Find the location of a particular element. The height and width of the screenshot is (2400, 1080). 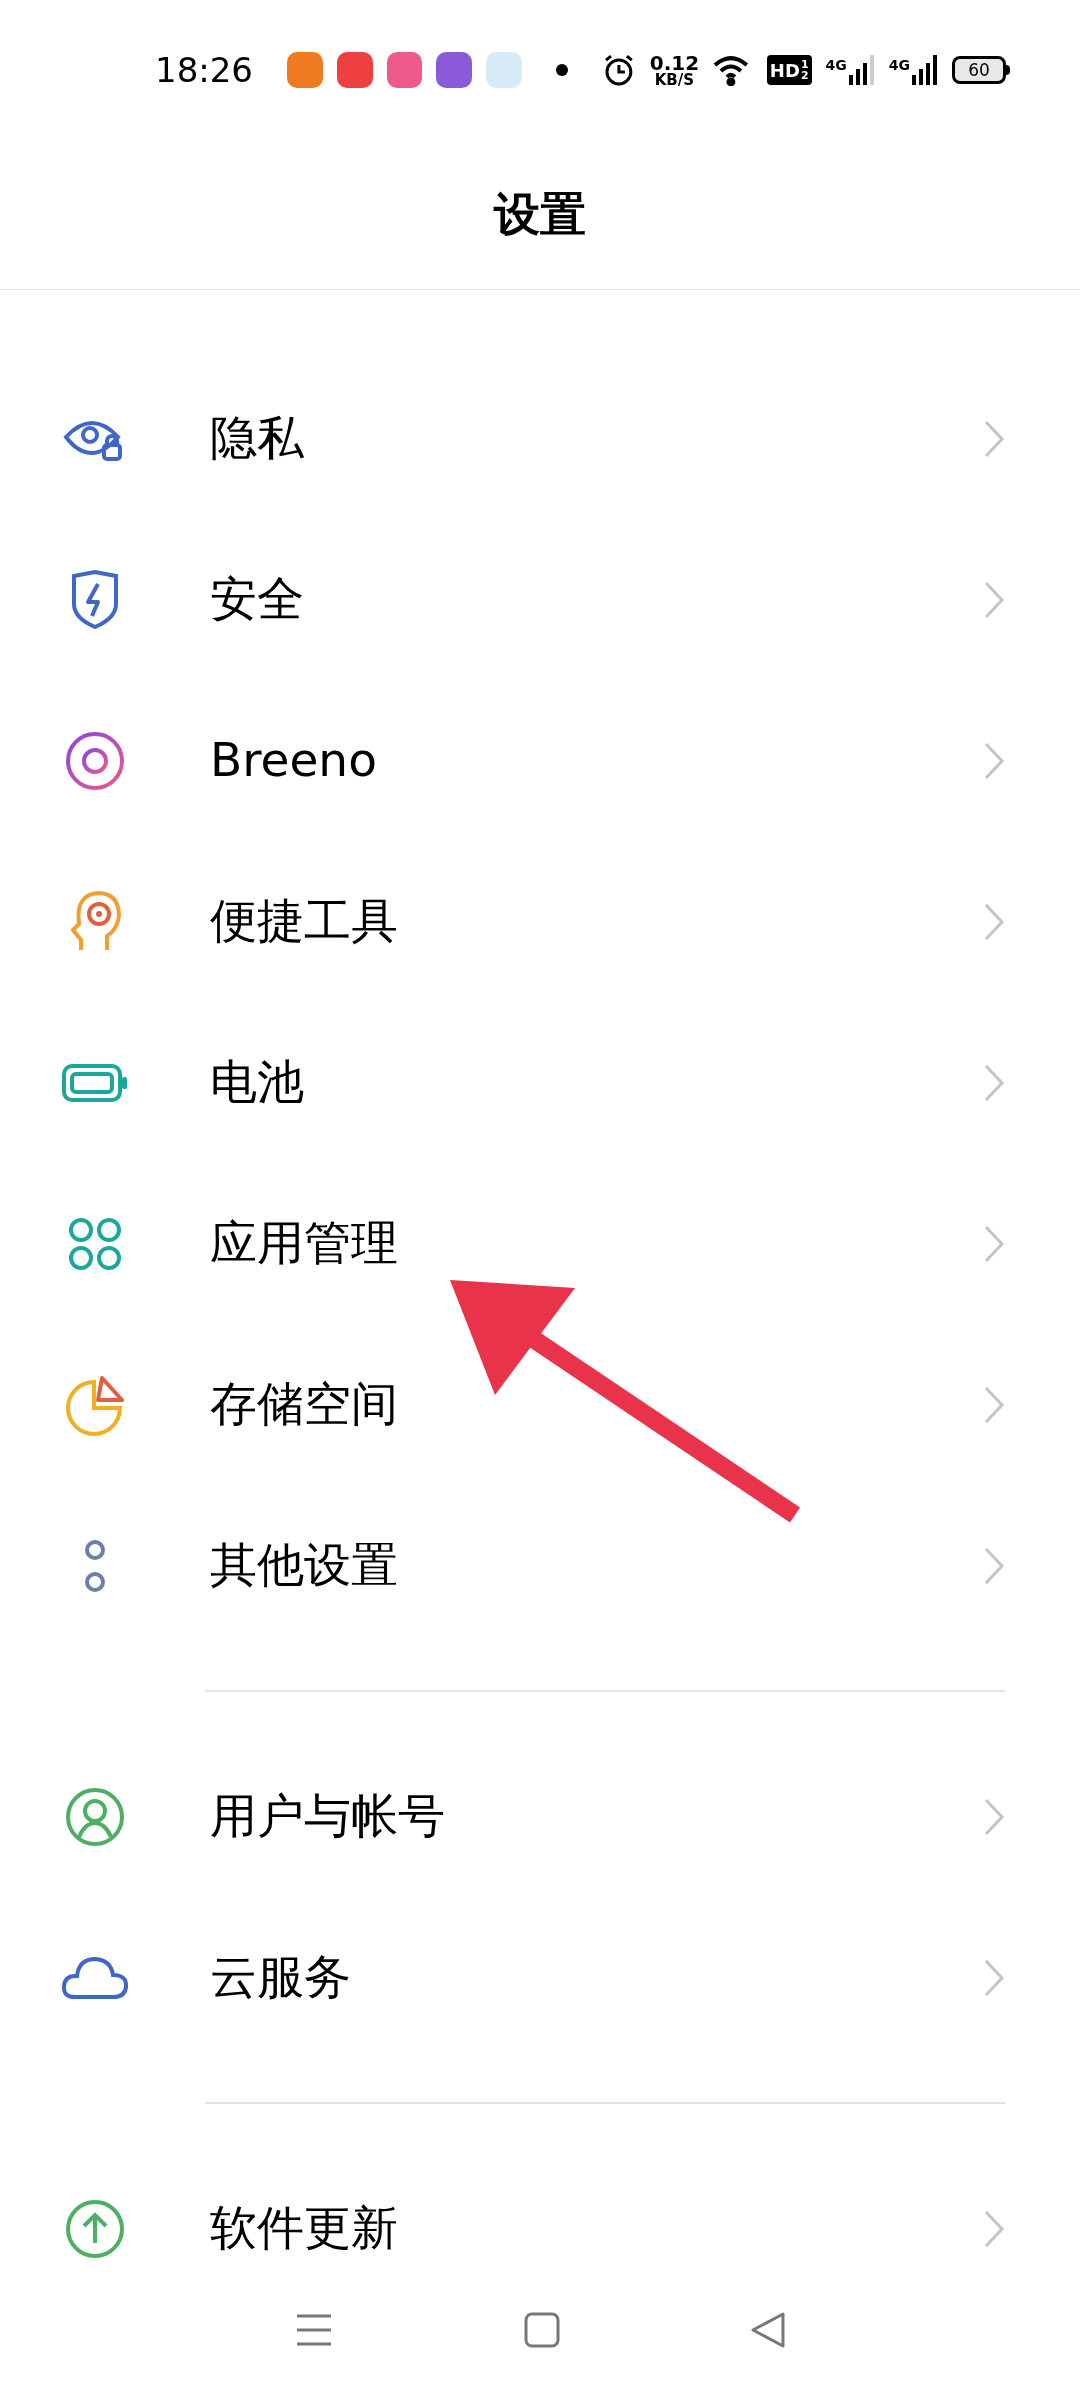

item-label: 应用管理 is located at coordinates (304, 1243).